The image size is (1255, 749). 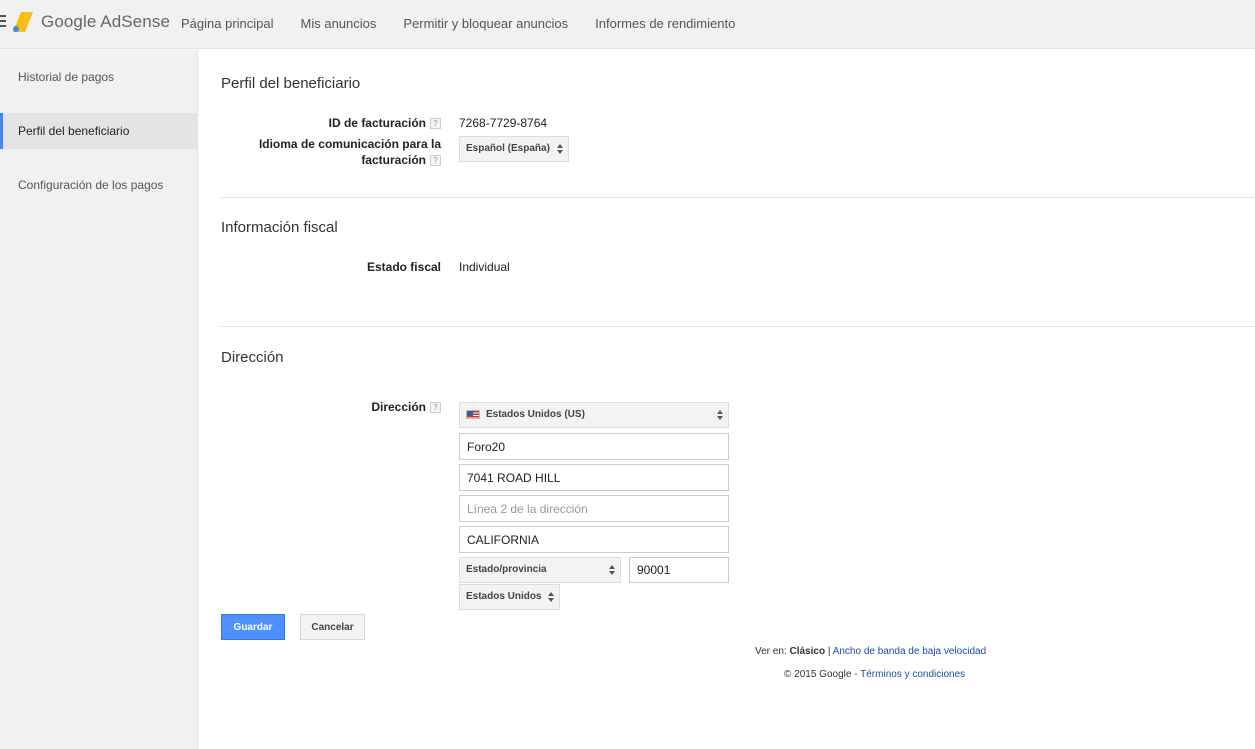 What do you see at coordinates (807, 651) in the screenshot?
I see `footer-classic: Clásico` at bounding box center [807, 651].